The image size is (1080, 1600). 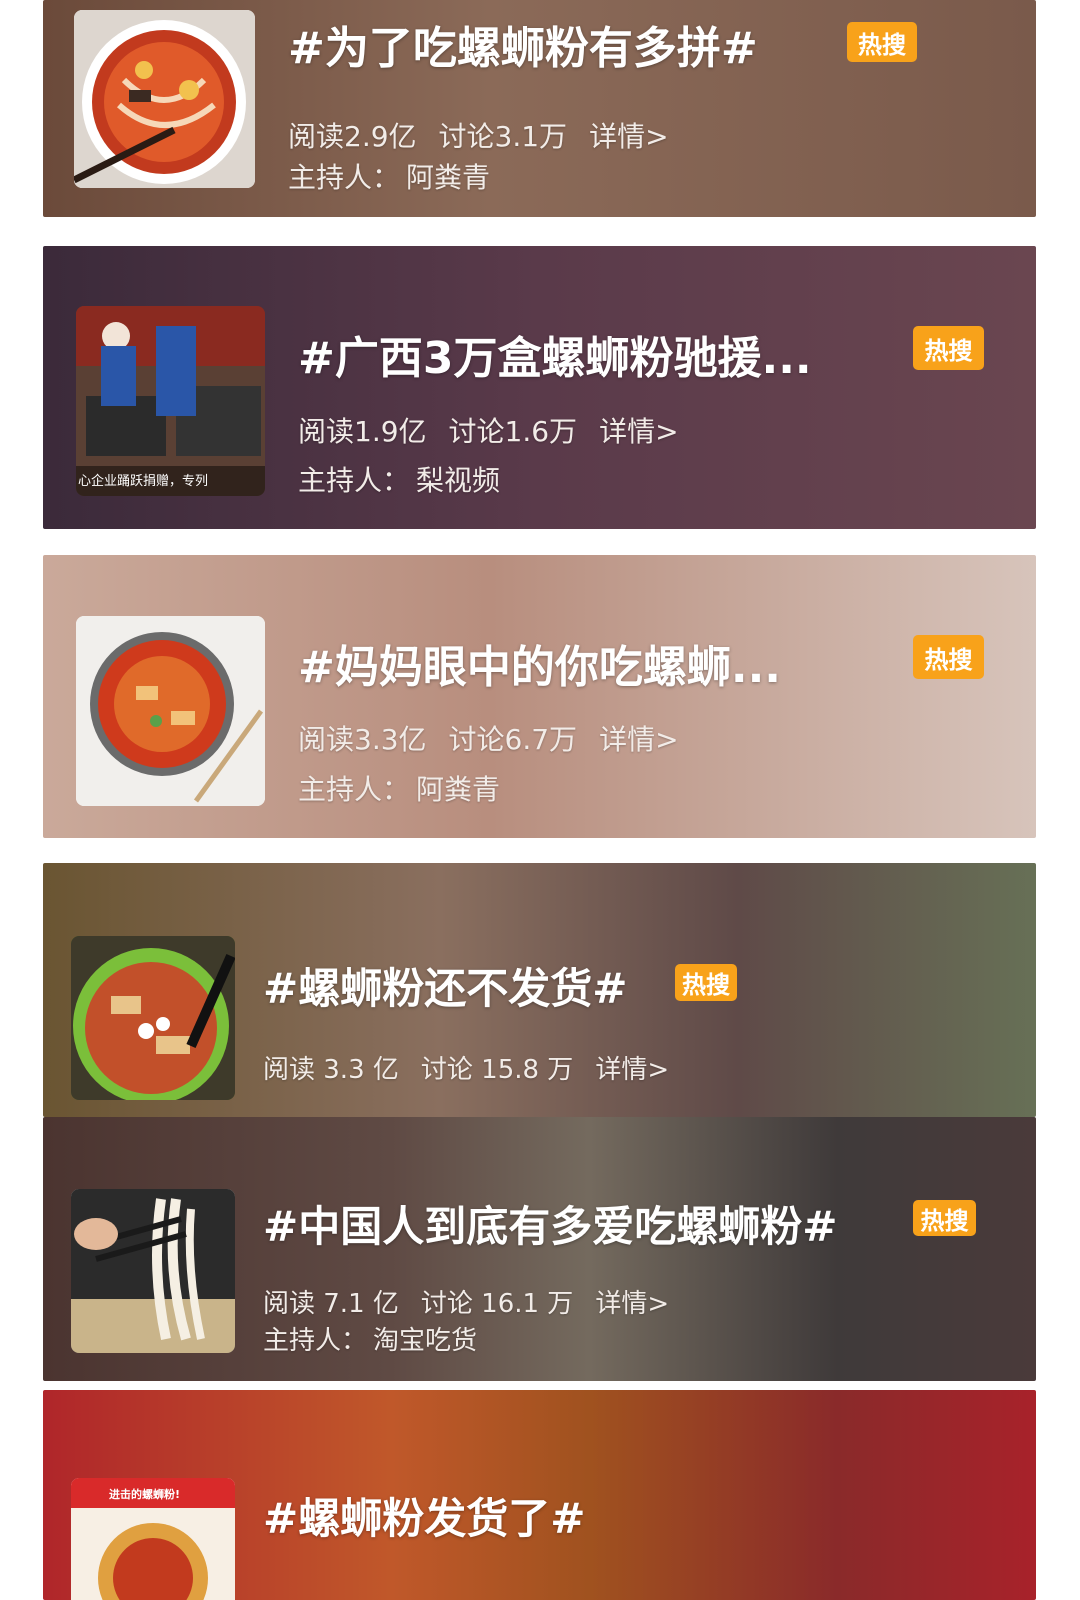 I want to click on host-name: 淘宝吃货, so click(x=425, y=1341).